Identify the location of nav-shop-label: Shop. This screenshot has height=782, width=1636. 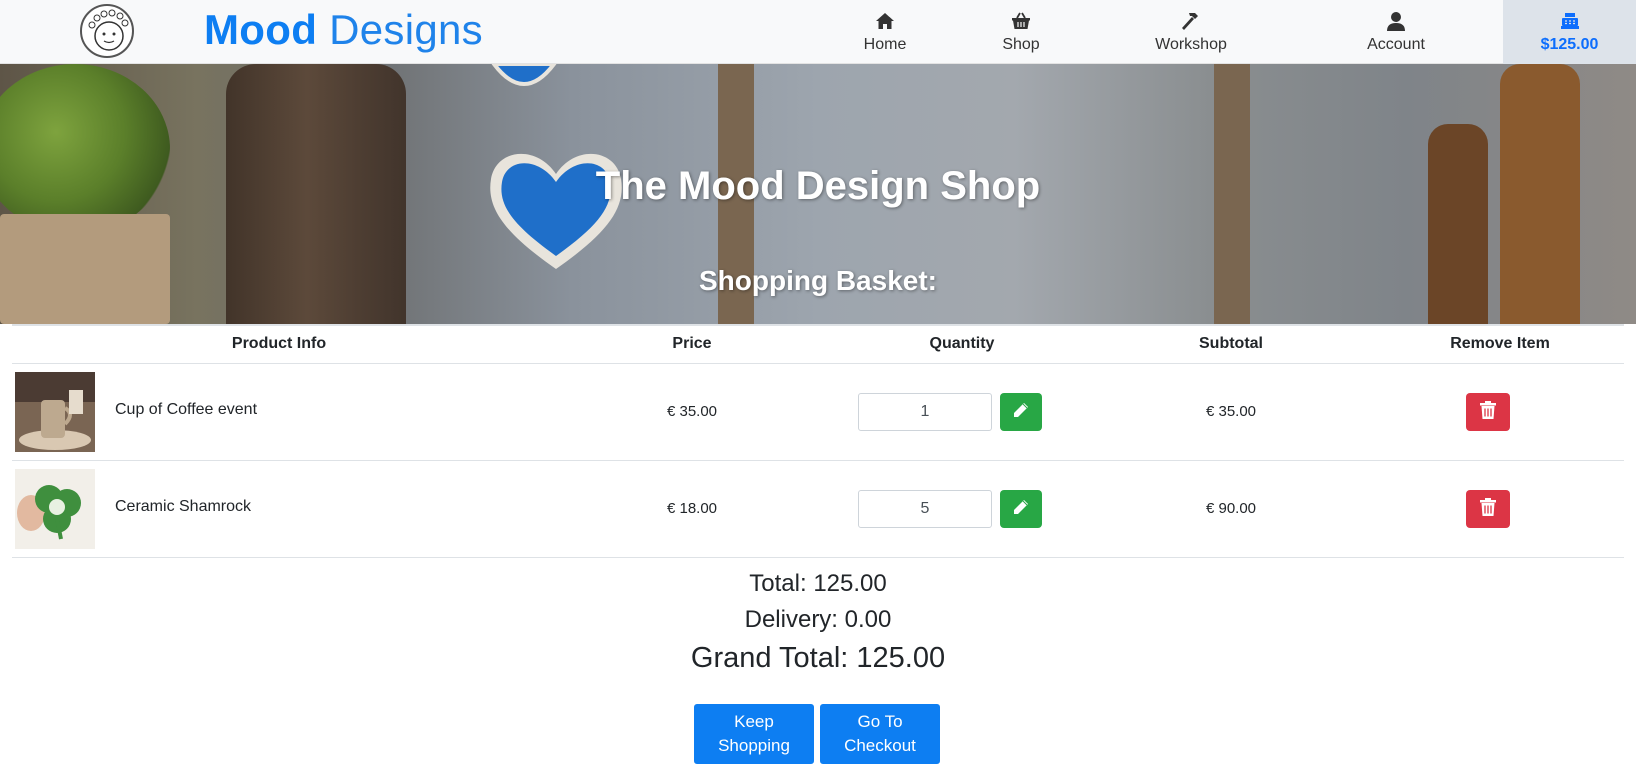
(1021, 44).